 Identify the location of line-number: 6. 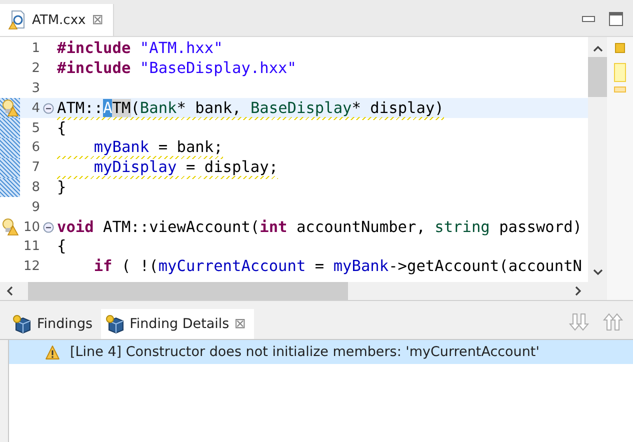
(35, 148).